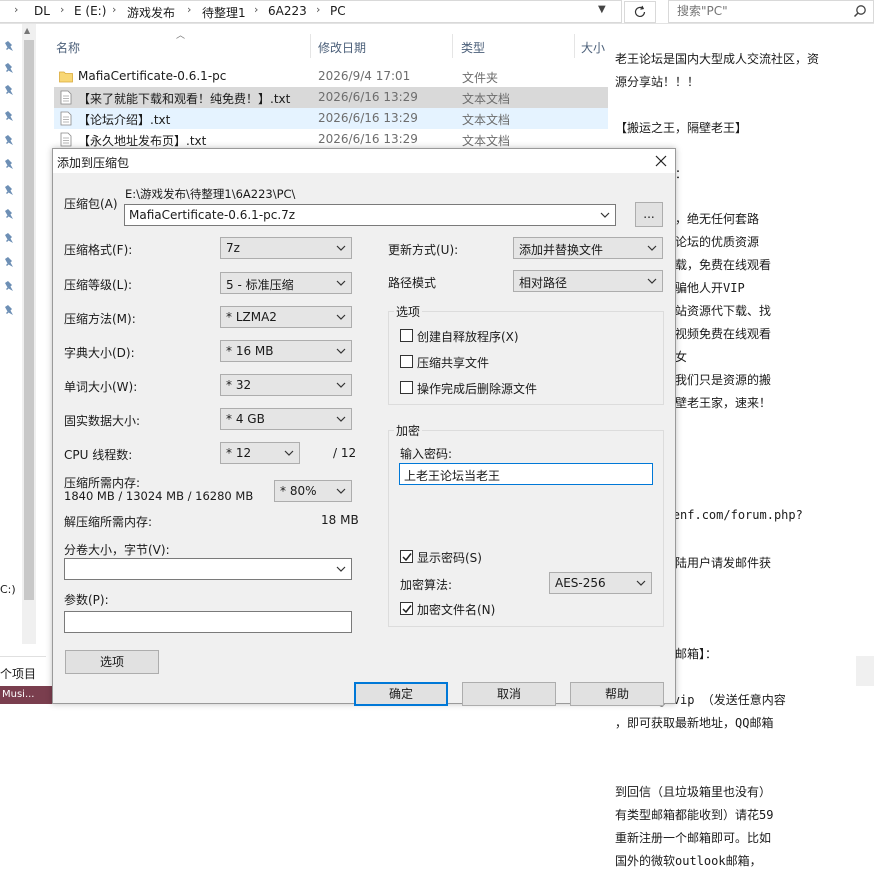 The image size is (874, 869). Describe the element at coordinates (260, 453) in the screenshot. I see `cpu-select: * 12` at that location.